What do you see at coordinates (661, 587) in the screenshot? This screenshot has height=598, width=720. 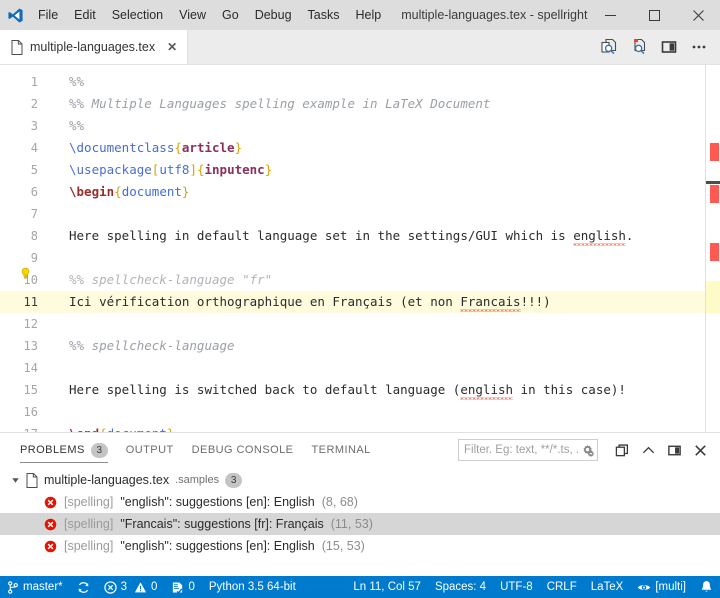 I see `status-spellright: [multi]` at bounding box center [661, 587].